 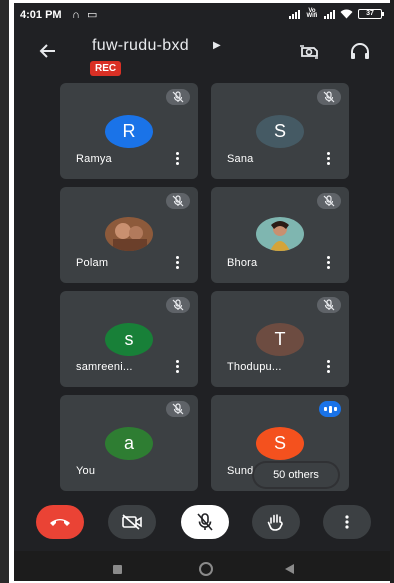 I want to click on raise-hand-button, so click(x=276, y=522).